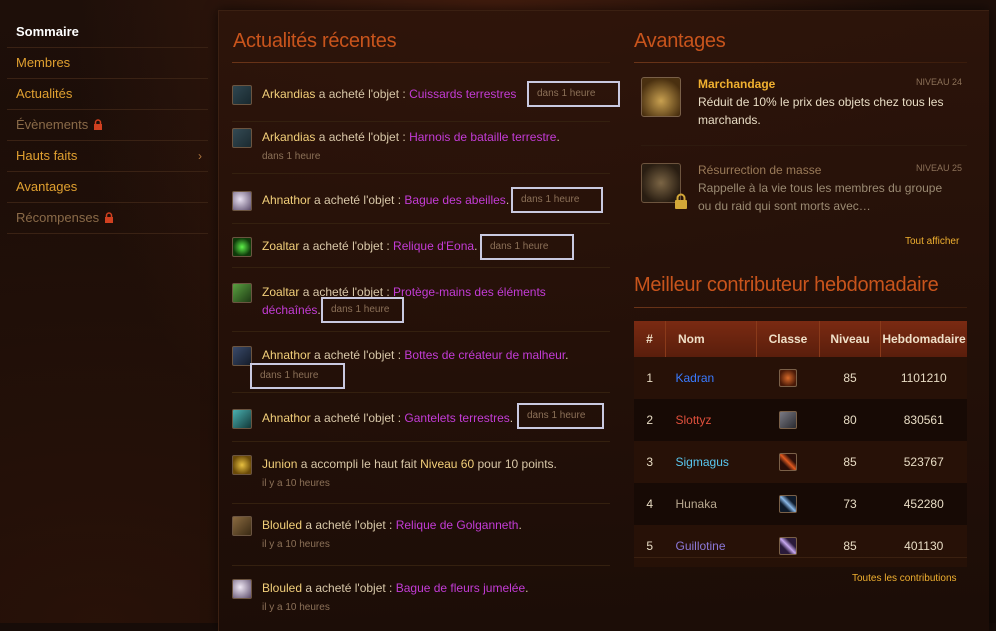  Describe the element at coordinates (800, 504) in the screenshot. I see `table-row: 4 Hunaka 73 452280` at that location.